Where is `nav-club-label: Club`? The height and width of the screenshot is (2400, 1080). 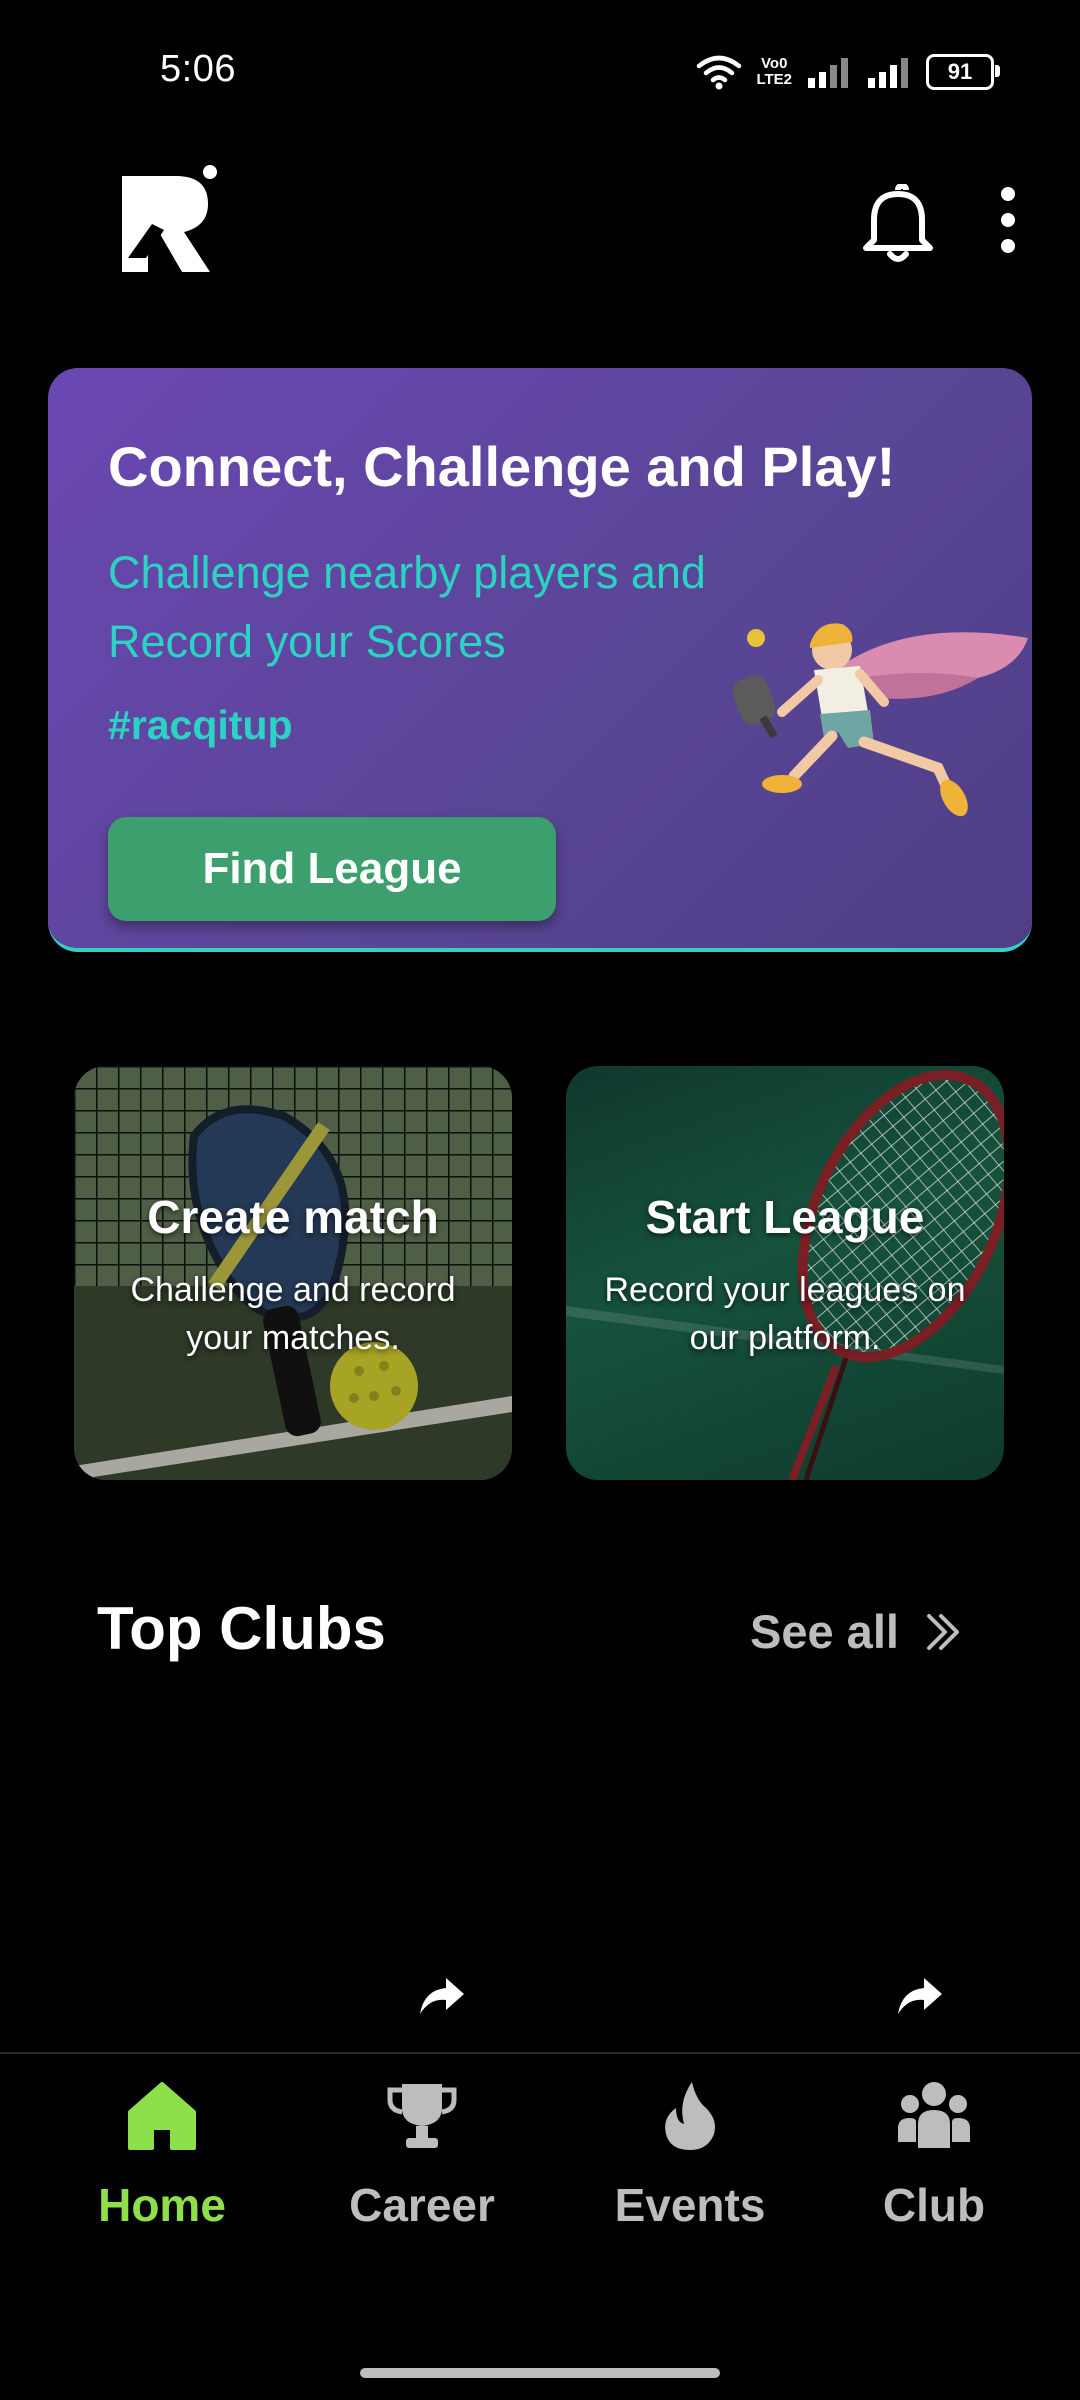
nav-club-label: Club is located at coordinates (934, 2205).